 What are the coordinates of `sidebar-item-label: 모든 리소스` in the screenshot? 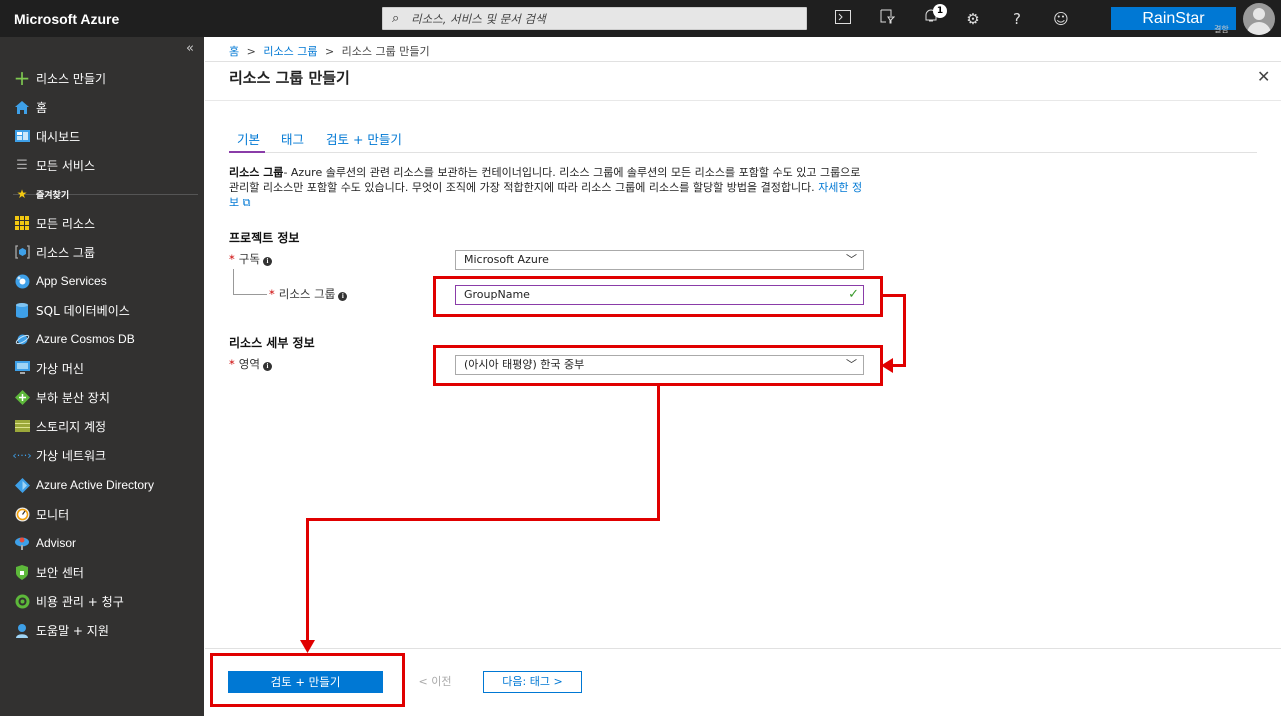 It's located at (66, 223).